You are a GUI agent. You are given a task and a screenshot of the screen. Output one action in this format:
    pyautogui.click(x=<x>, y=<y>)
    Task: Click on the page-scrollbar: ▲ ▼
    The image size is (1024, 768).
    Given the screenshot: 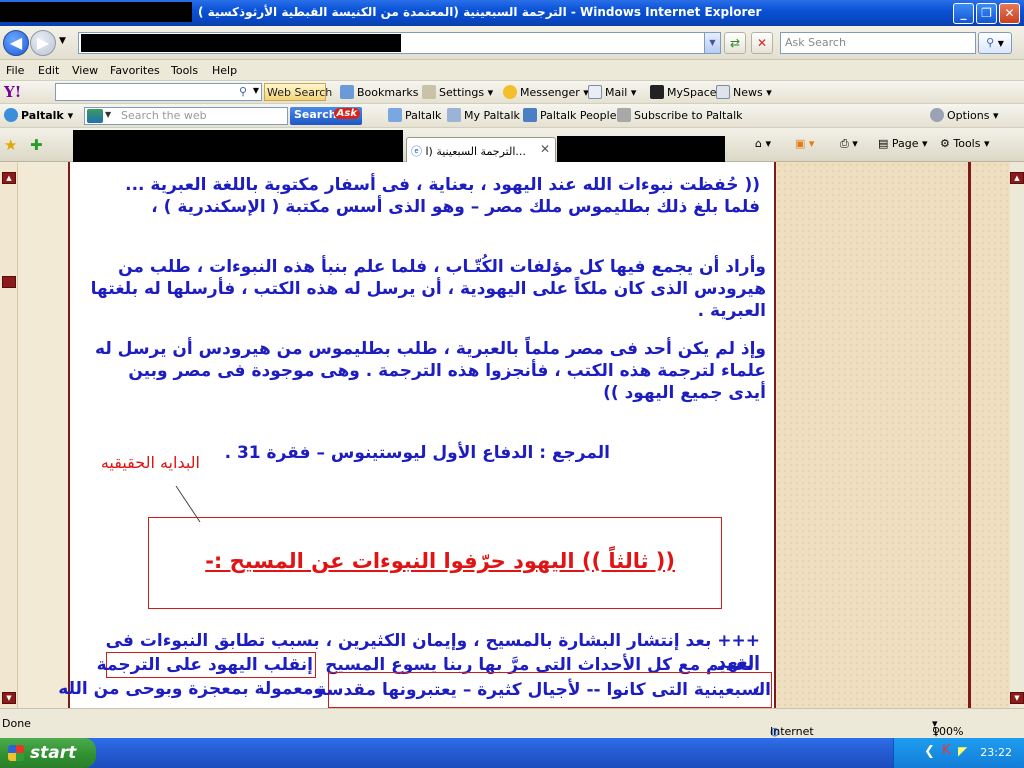 What is the action you would take?
    pyautogui.click(x=1017, y=435)
    